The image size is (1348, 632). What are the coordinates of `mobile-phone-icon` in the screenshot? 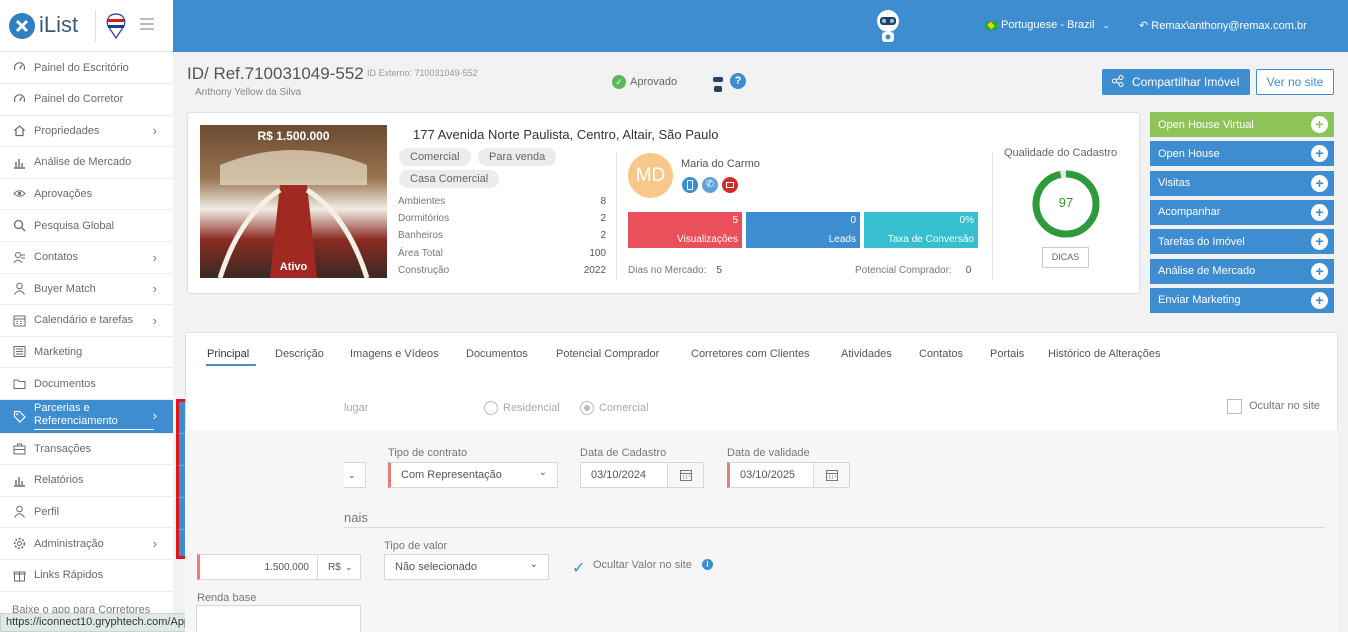 It's located at (690, 185).